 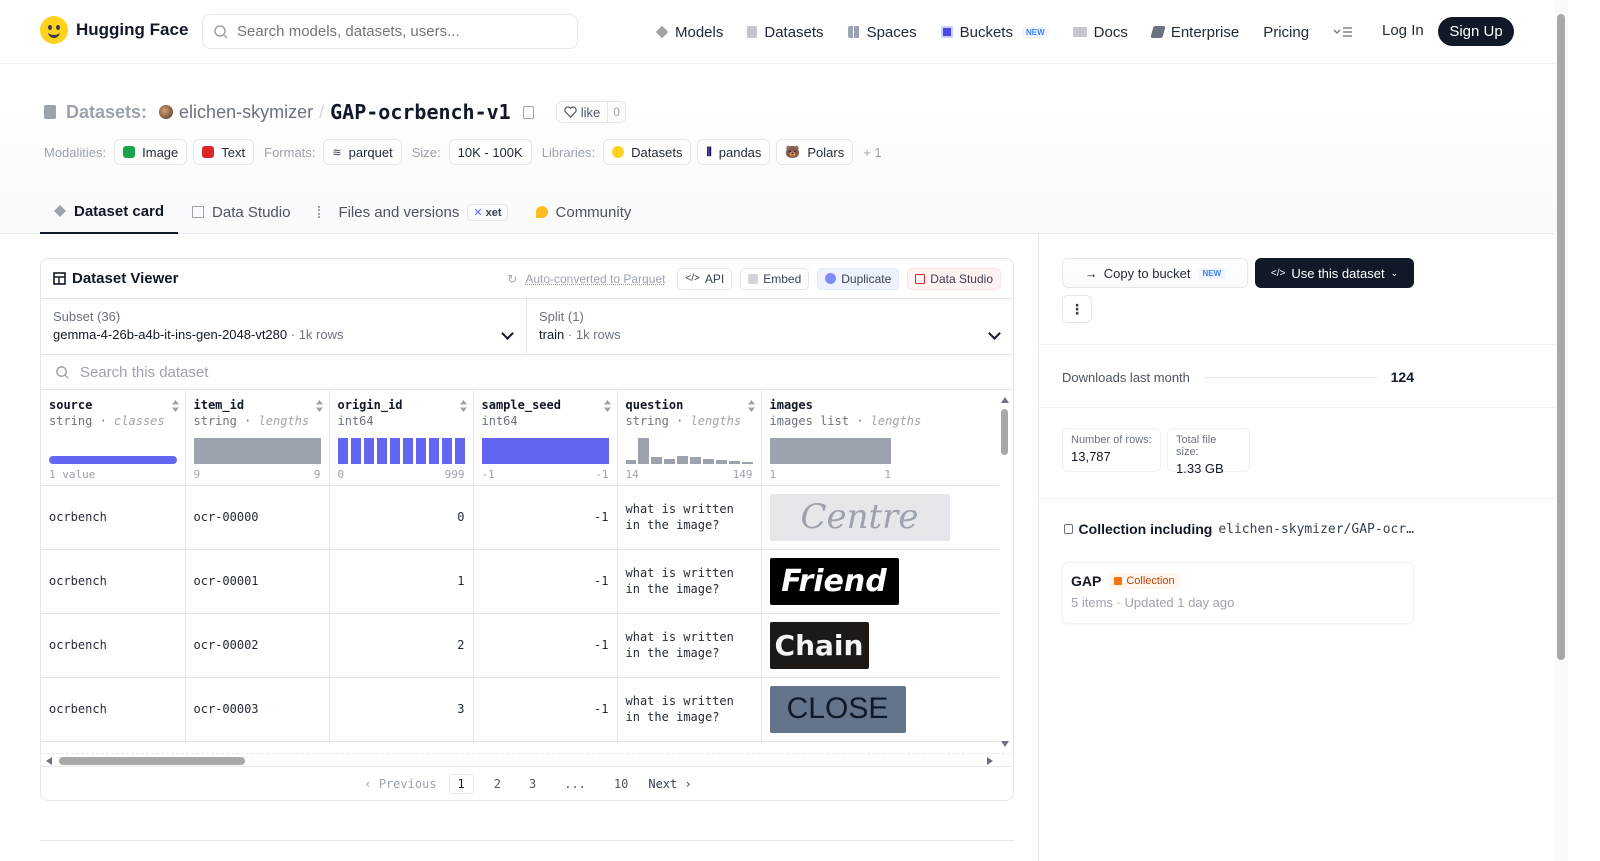 What do you see at coordinates (1194, 32) in the screenshot?
I see `nav-enterprise: Enterprise` at bounding box center [1194, 32].